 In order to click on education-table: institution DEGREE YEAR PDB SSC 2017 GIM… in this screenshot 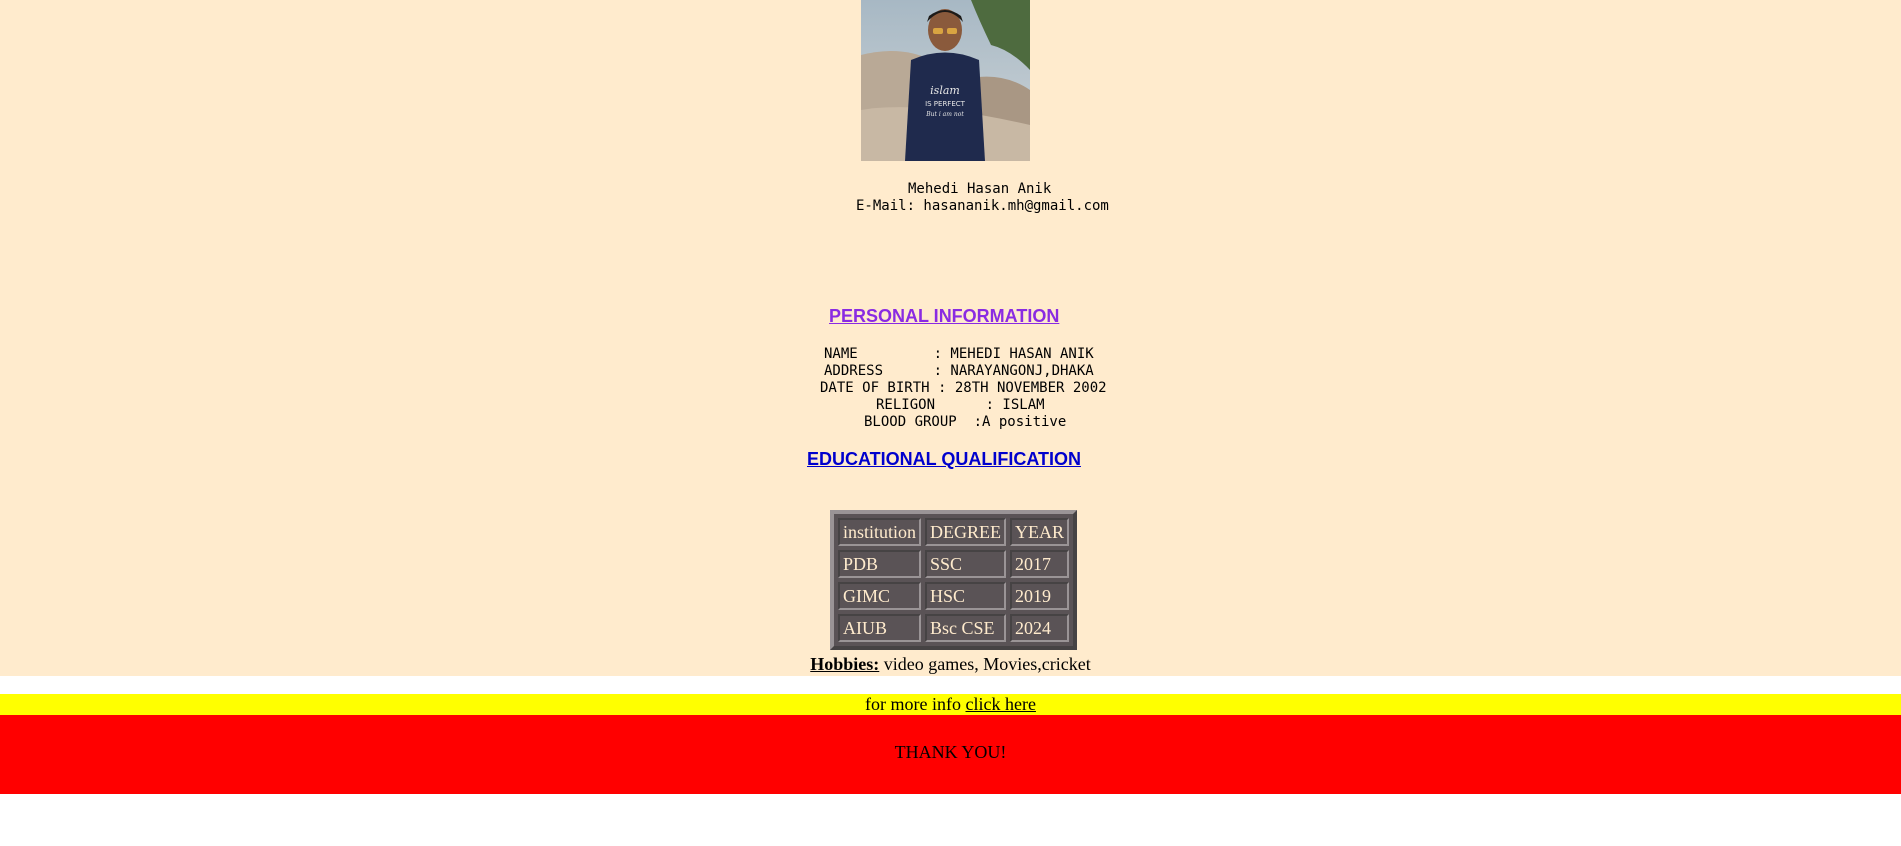, I will do `click(954, 580)`.